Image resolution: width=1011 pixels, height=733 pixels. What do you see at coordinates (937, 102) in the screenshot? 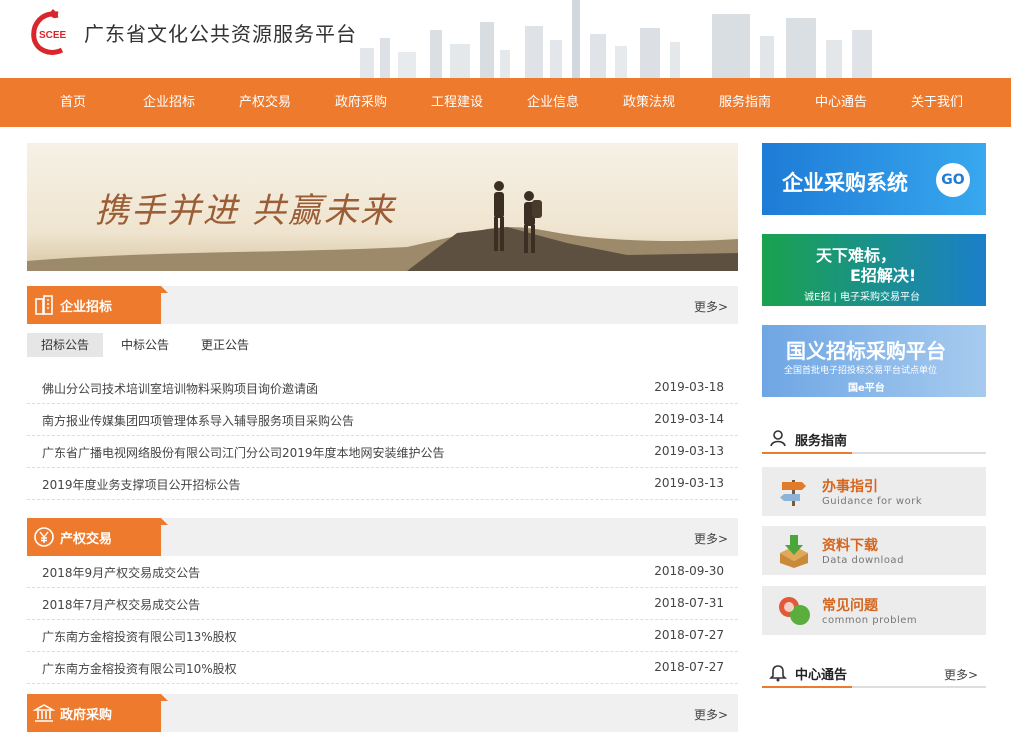
I see `nav-about: 关于我们` at bounding box center [937, 102].